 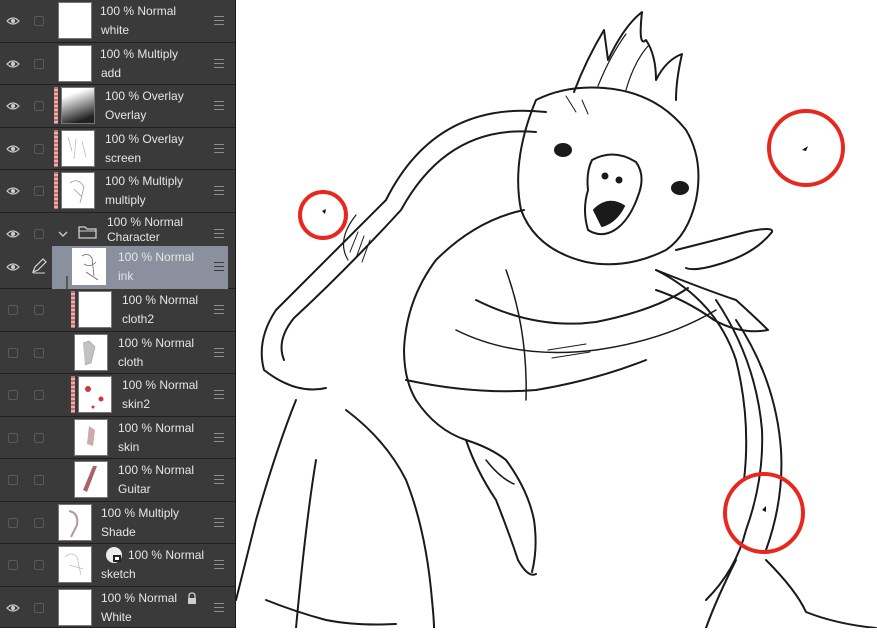 I want to click on layer-row-multiply: 100 % Multiply multiply, so click(x=117, y=191).